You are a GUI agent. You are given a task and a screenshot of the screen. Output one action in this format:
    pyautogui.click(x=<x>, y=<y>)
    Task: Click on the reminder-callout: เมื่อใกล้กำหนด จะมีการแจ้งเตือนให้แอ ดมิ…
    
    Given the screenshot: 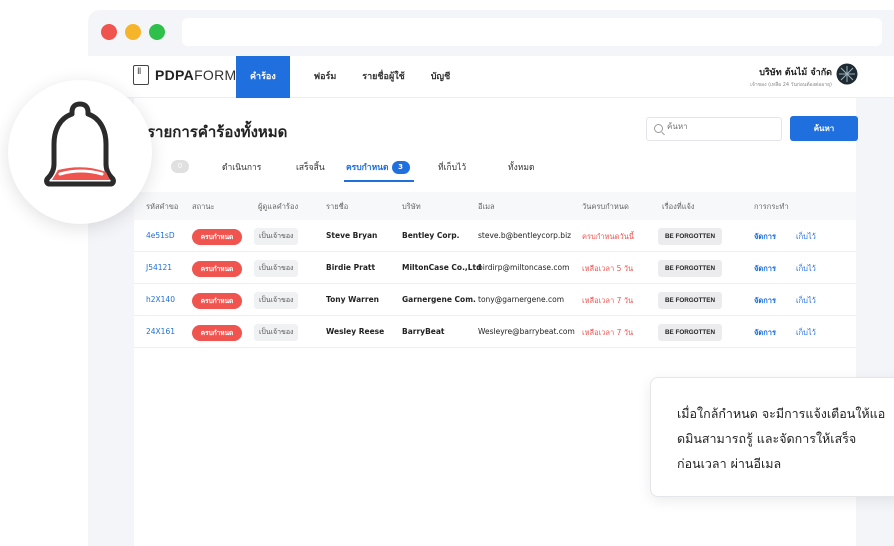 What is the action you would take?
    pyautogui.click(x=772, y=437)
    